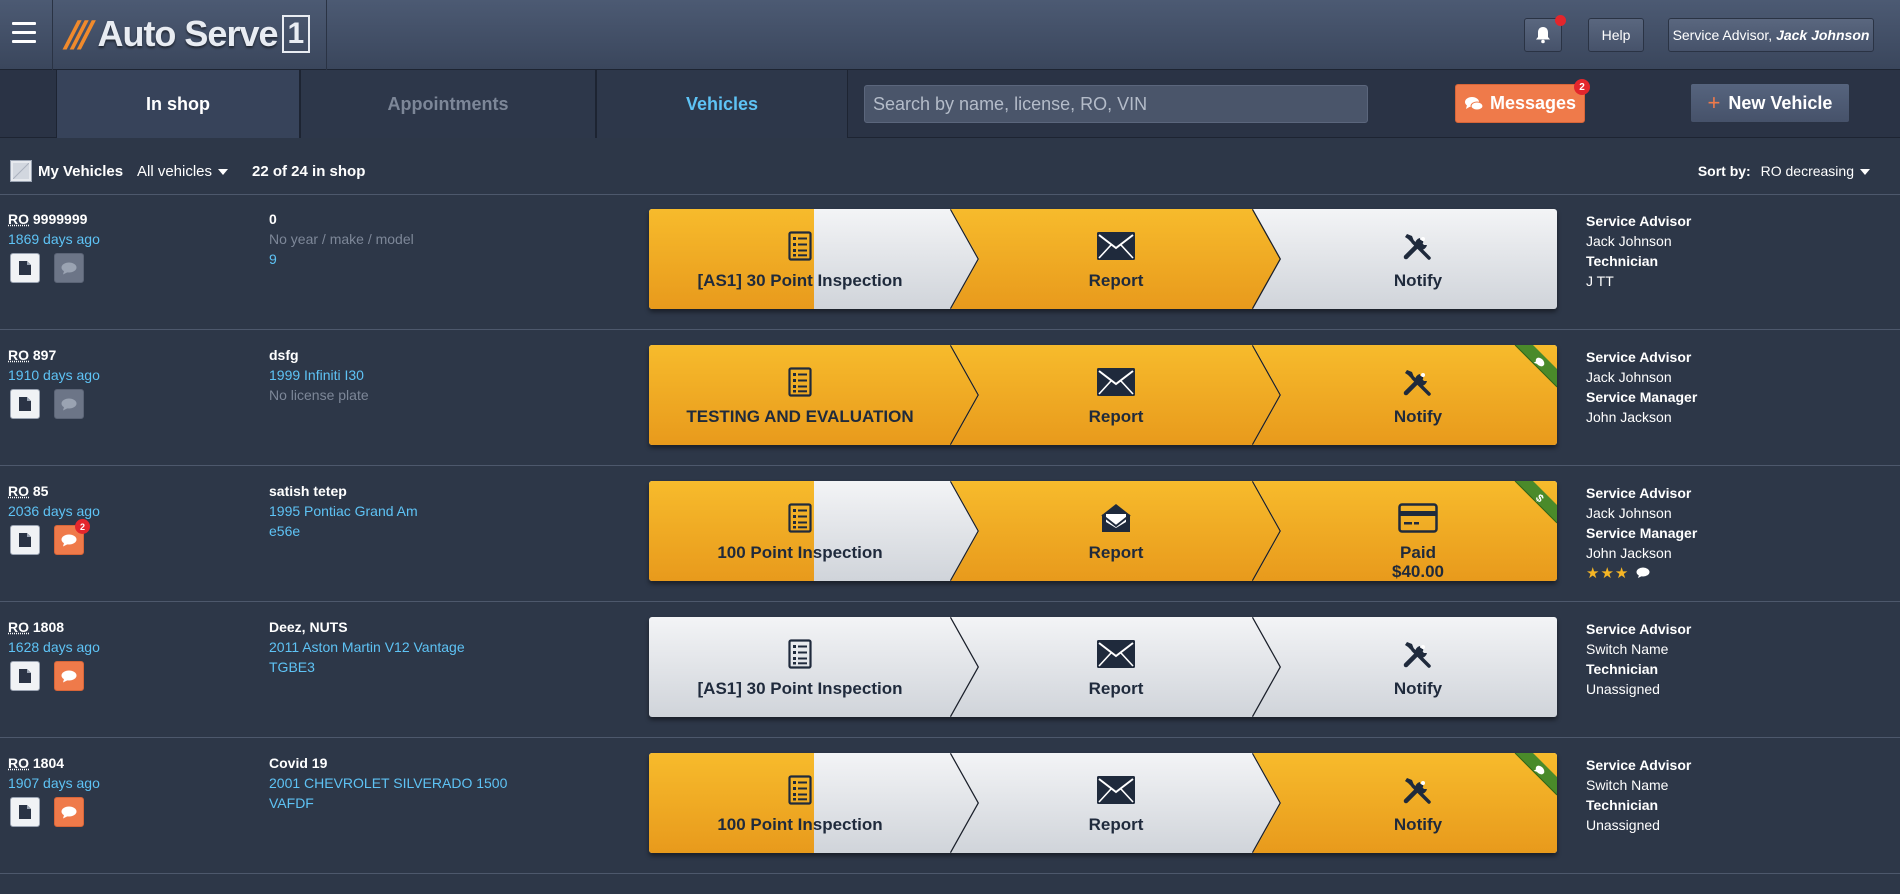  I want to click on license-plate: VAFDF, so click(291, 803).